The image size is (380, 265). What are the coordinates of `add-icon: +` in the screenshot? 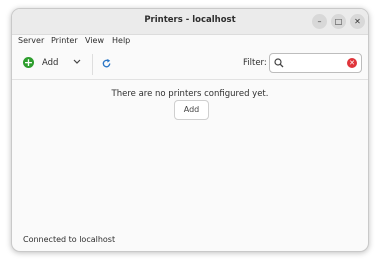 It's located at (28, 62).